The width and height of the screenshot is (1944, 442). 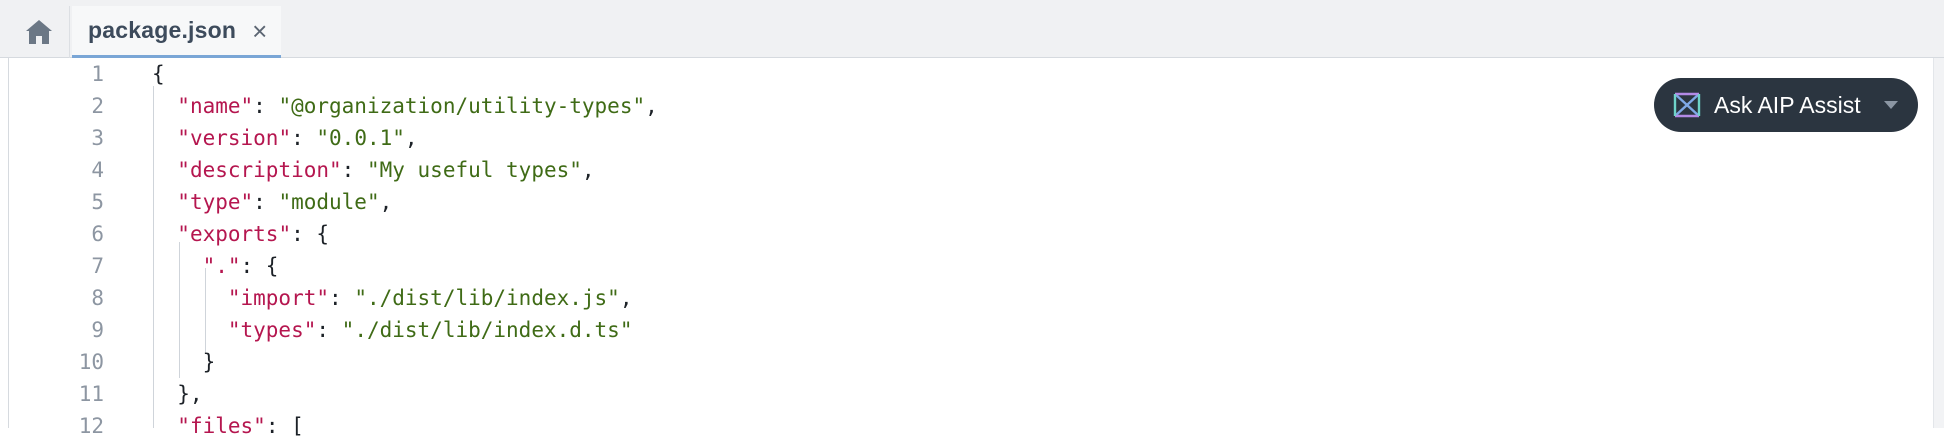 I want to click on code-line: 6 "exports": {, so click(x=959, y=234).